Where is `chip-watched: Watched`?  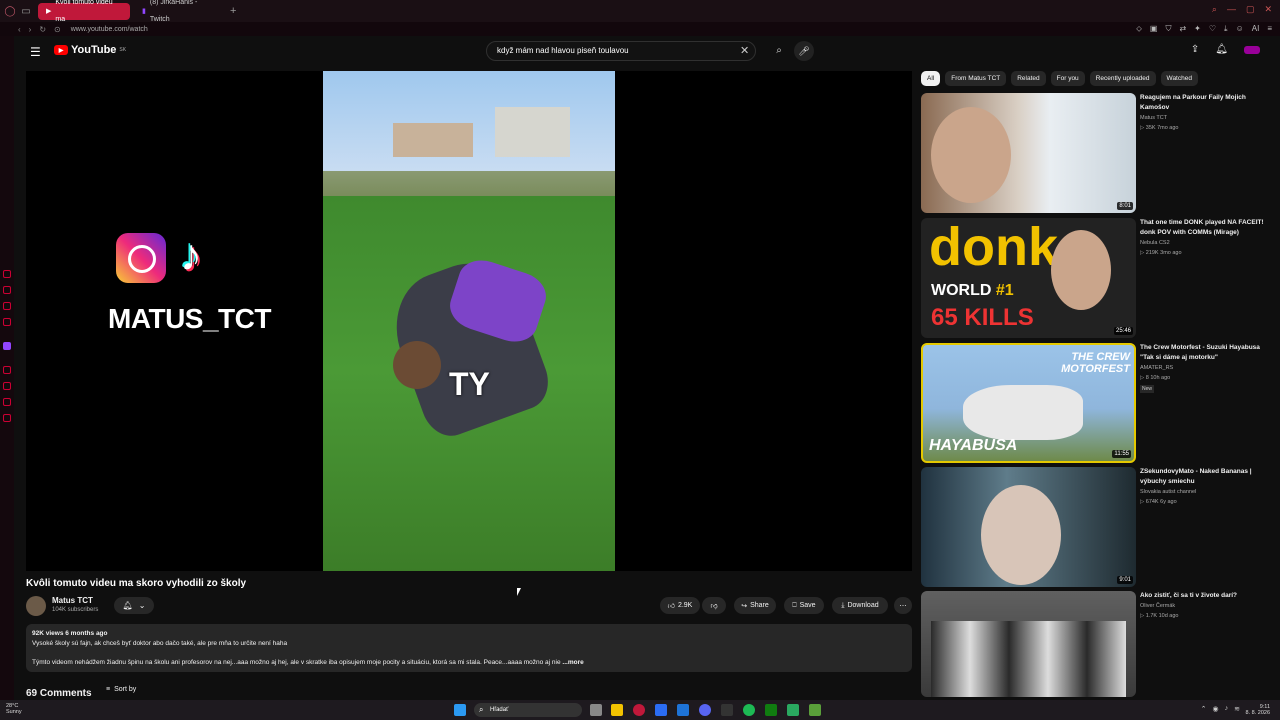
chip-watched: Watched is located at coordinates (1179, 78).